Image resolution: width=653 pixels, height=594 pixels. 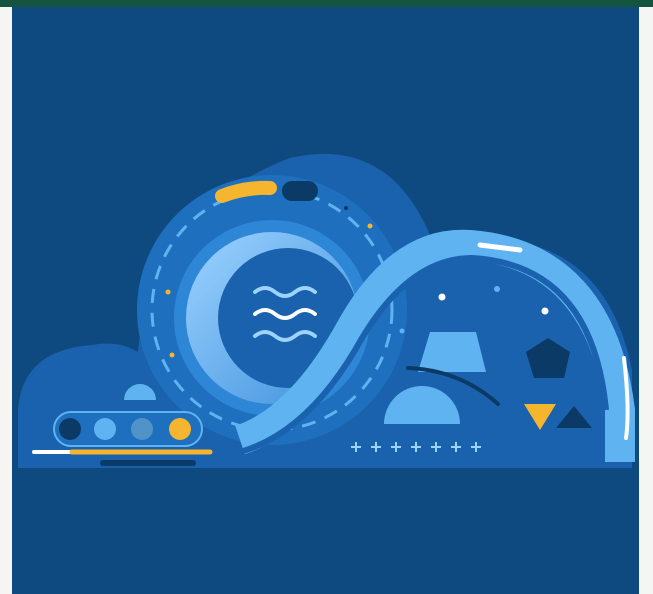 I want to click on dial-knob, so click(x=300, y=191).